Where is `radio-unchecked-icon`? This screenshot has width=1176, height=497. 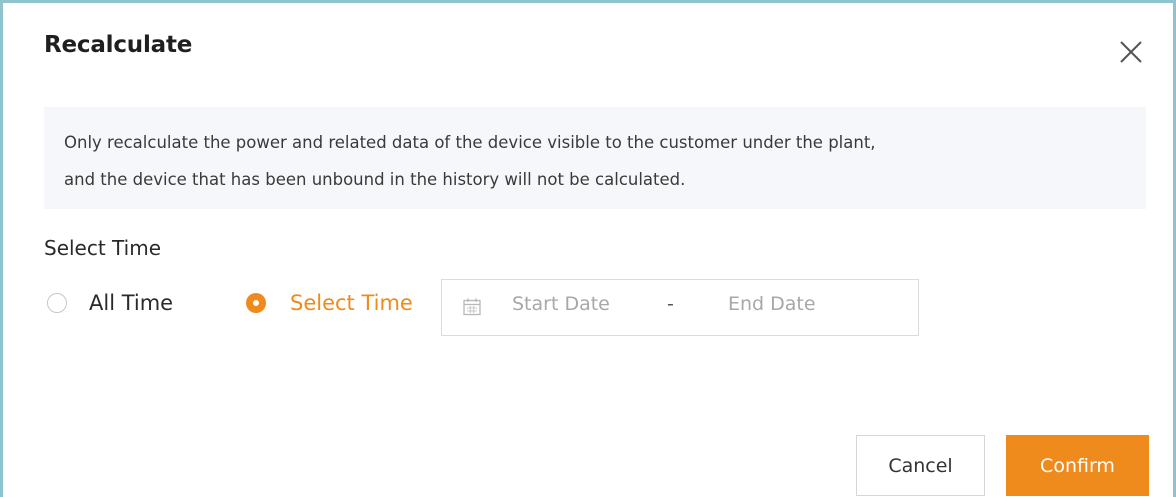
radio-unchecked-icon is located at coordinates (57, 303).